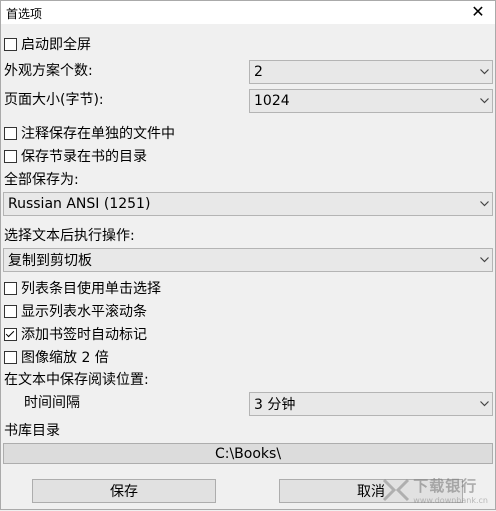  I want to click on cancel-button: 取消, so click(371, 491).